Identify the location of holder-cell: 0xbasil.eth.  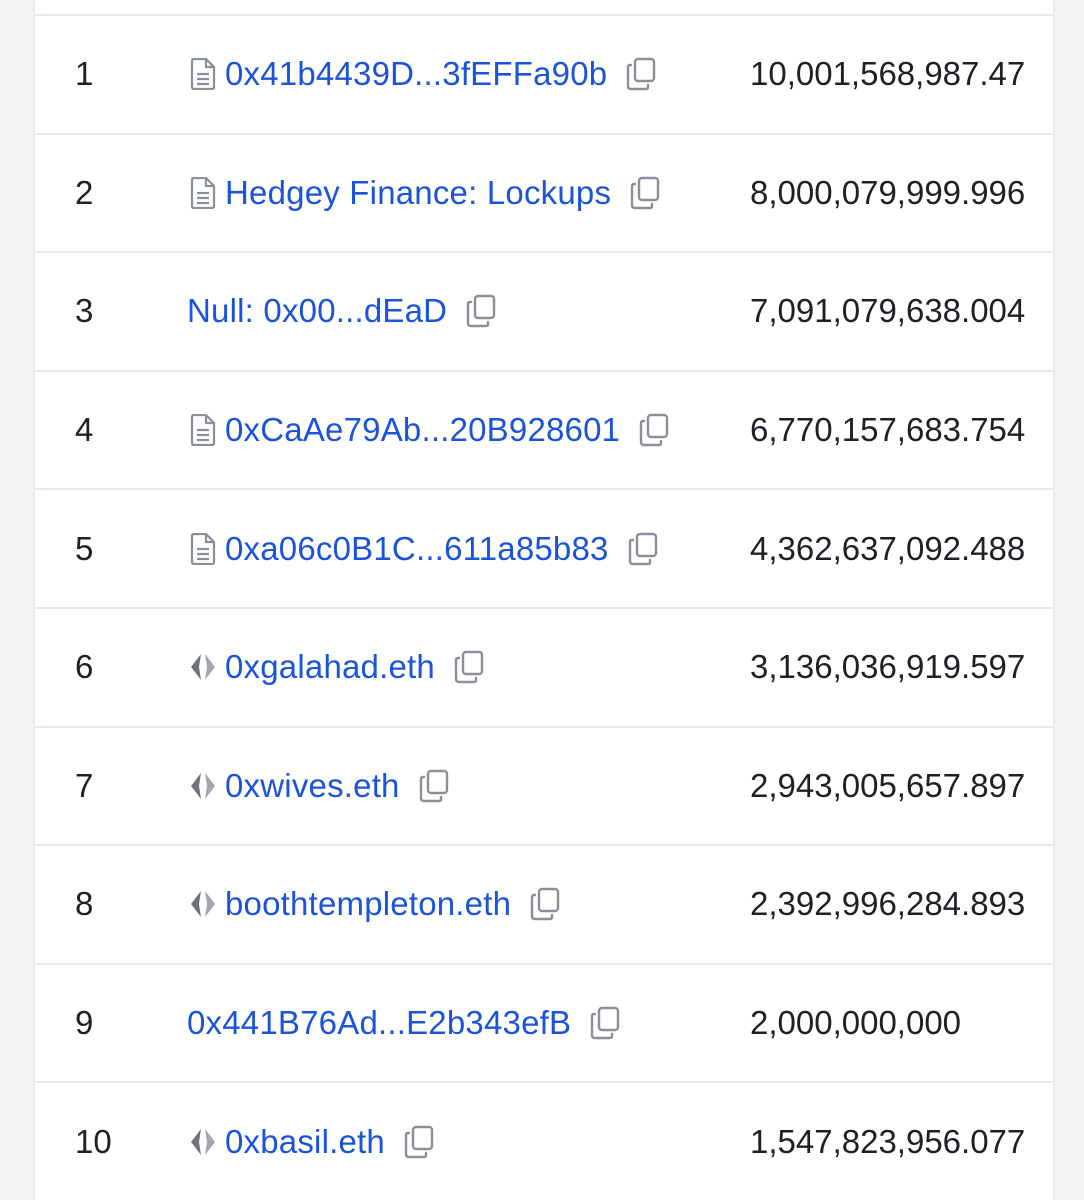
(312, 1141).